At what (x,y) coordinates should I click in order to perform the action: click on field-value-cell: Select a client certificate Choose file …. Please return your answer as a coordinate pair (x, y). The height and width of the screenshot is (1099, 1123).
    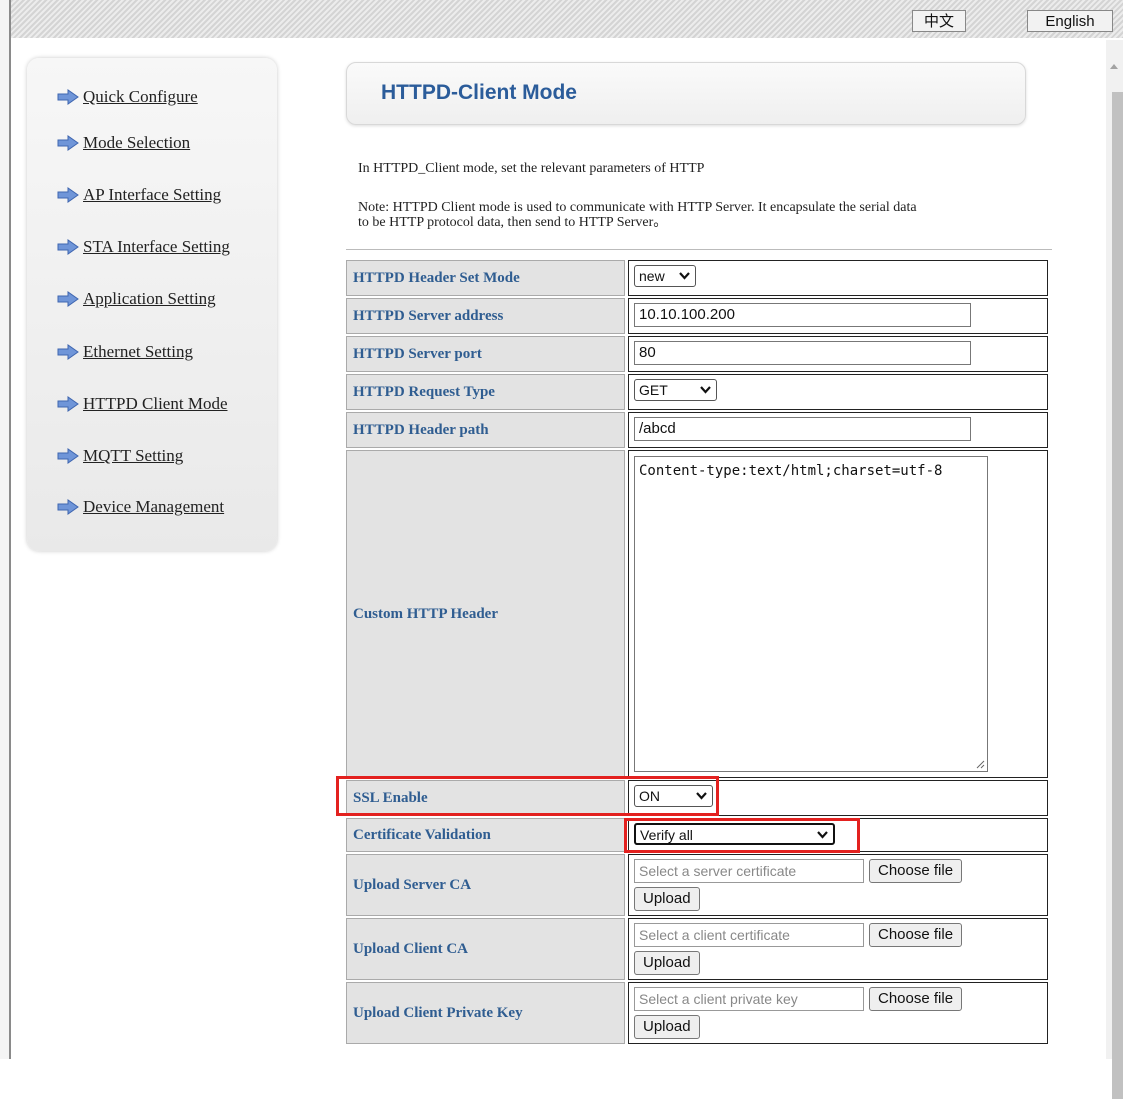
    Looking at the image, I should click on (838, 949).